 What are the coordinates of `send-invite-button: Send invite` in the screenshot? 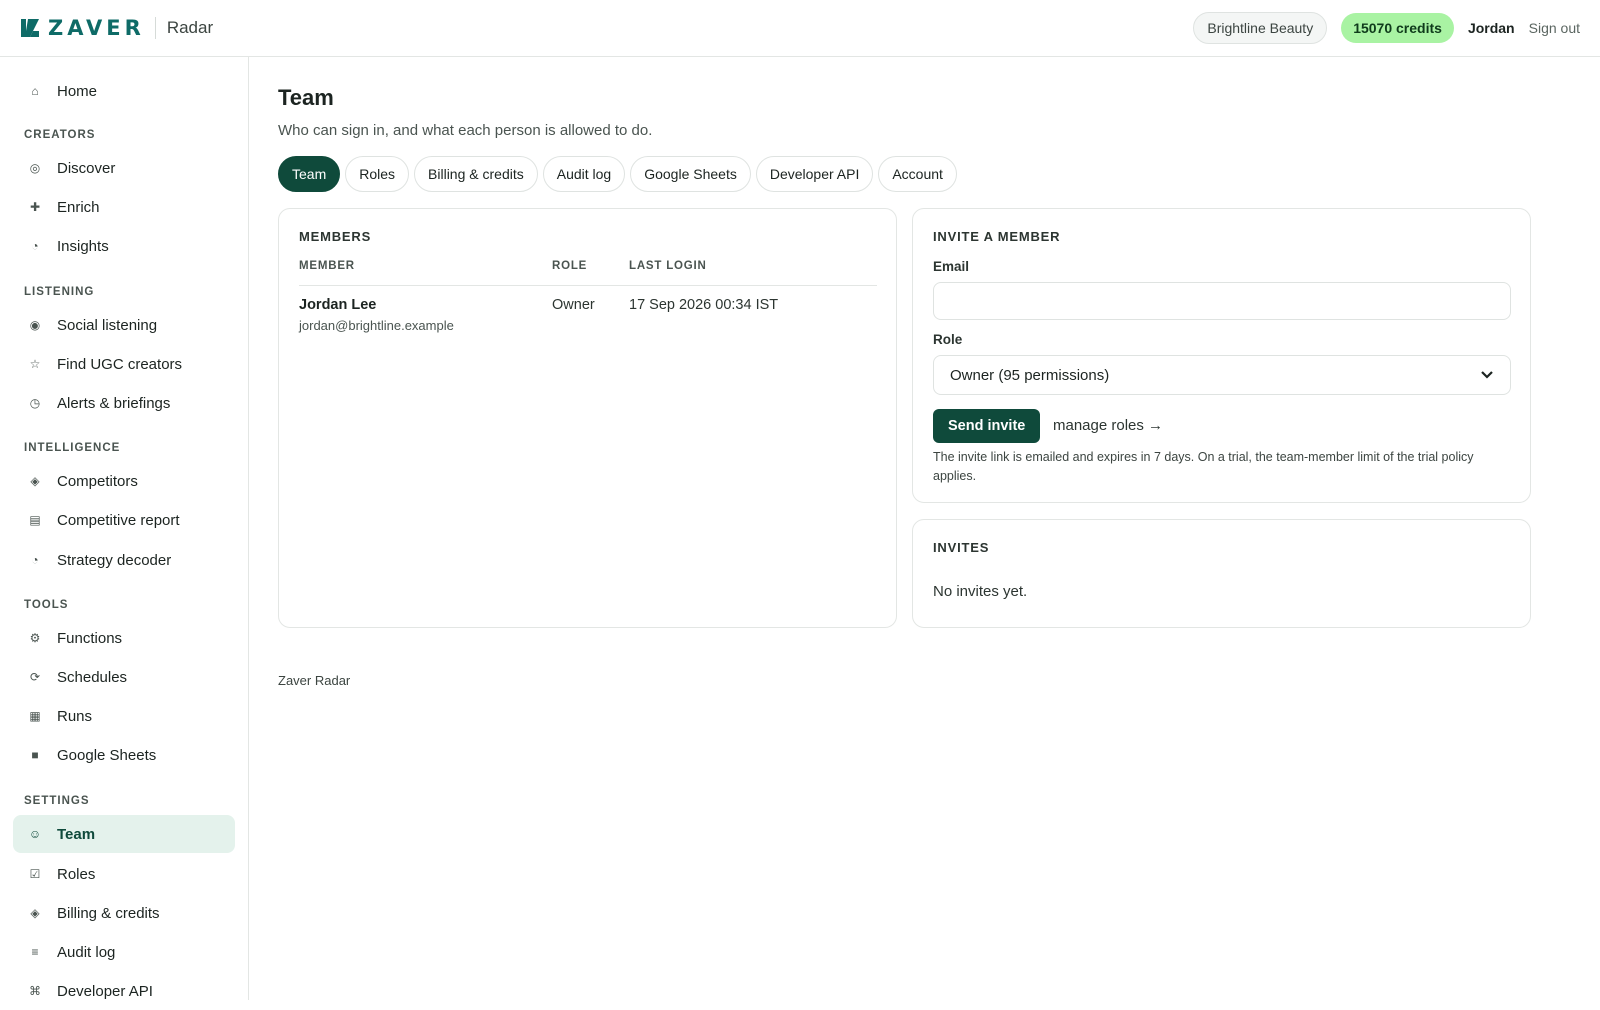 It's located at (987, 426).